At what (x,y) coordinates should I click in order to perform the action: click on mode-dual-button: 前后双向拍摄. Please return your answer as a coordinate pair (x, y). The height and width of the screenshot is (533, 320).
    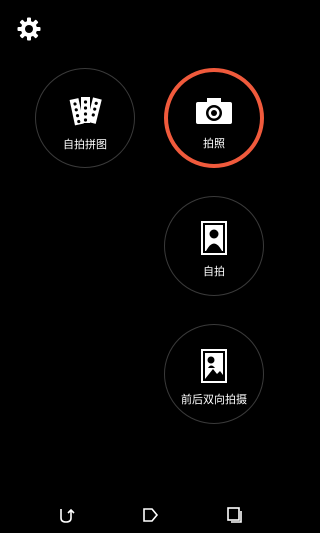
    Looking at the image, I should click on (214, 374).